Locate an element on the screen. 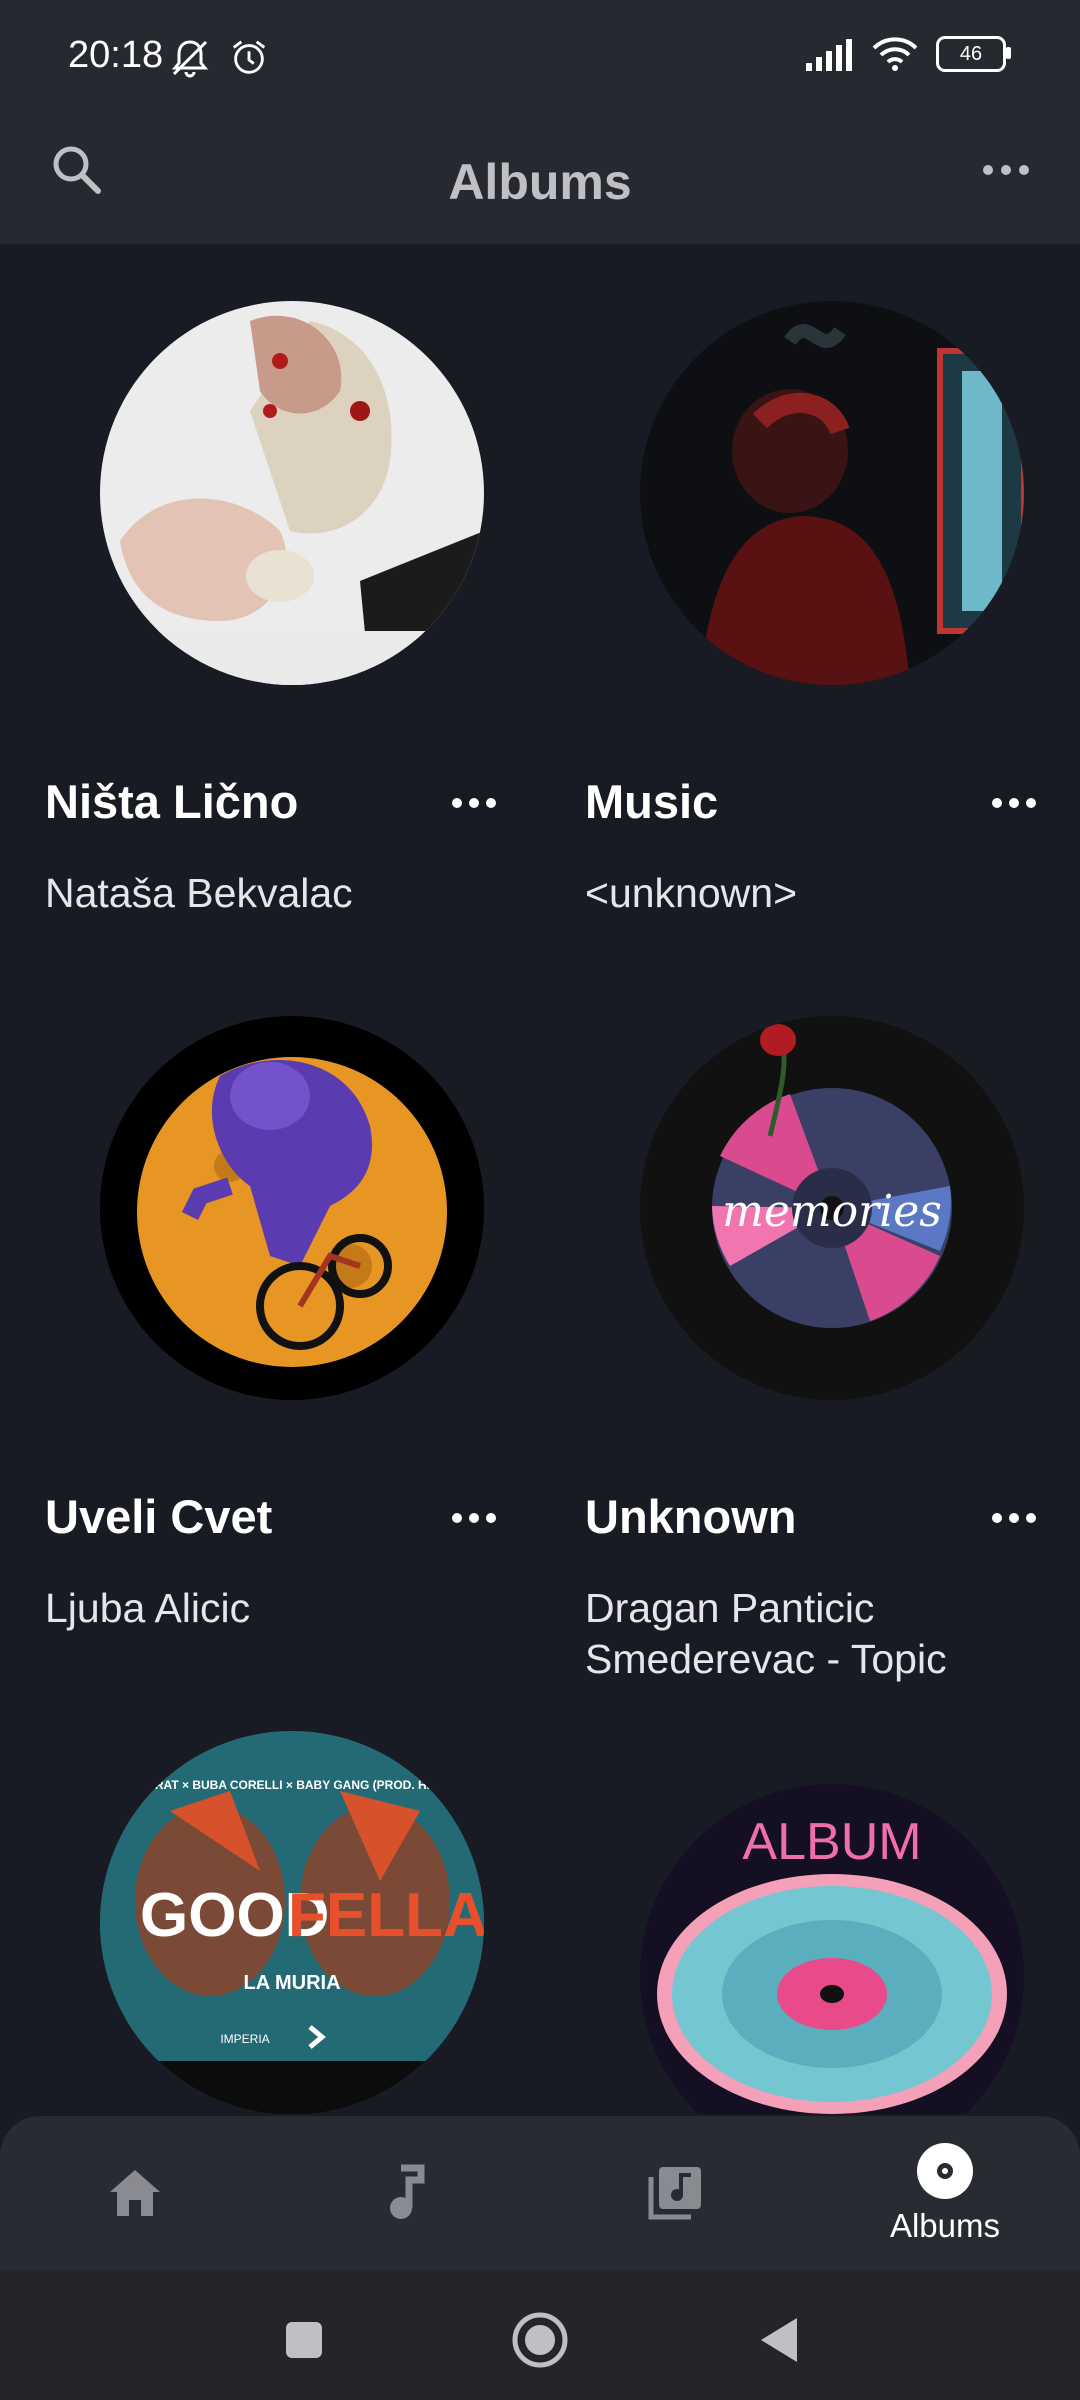 Image resolution: width=1080 pixels, height=2400 pixels. recents-button is located at coordinates (304, 2340).